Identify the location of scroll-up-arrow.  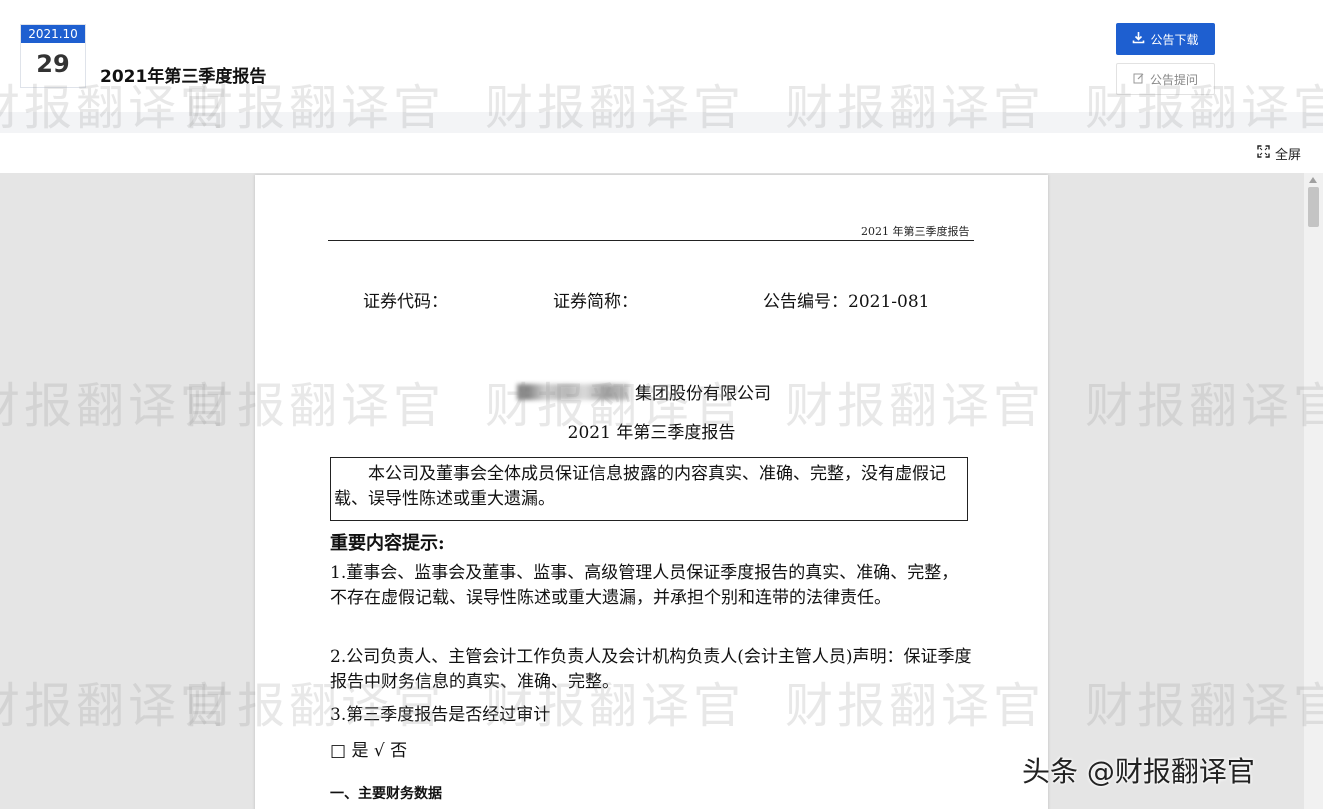
(1313, 180).